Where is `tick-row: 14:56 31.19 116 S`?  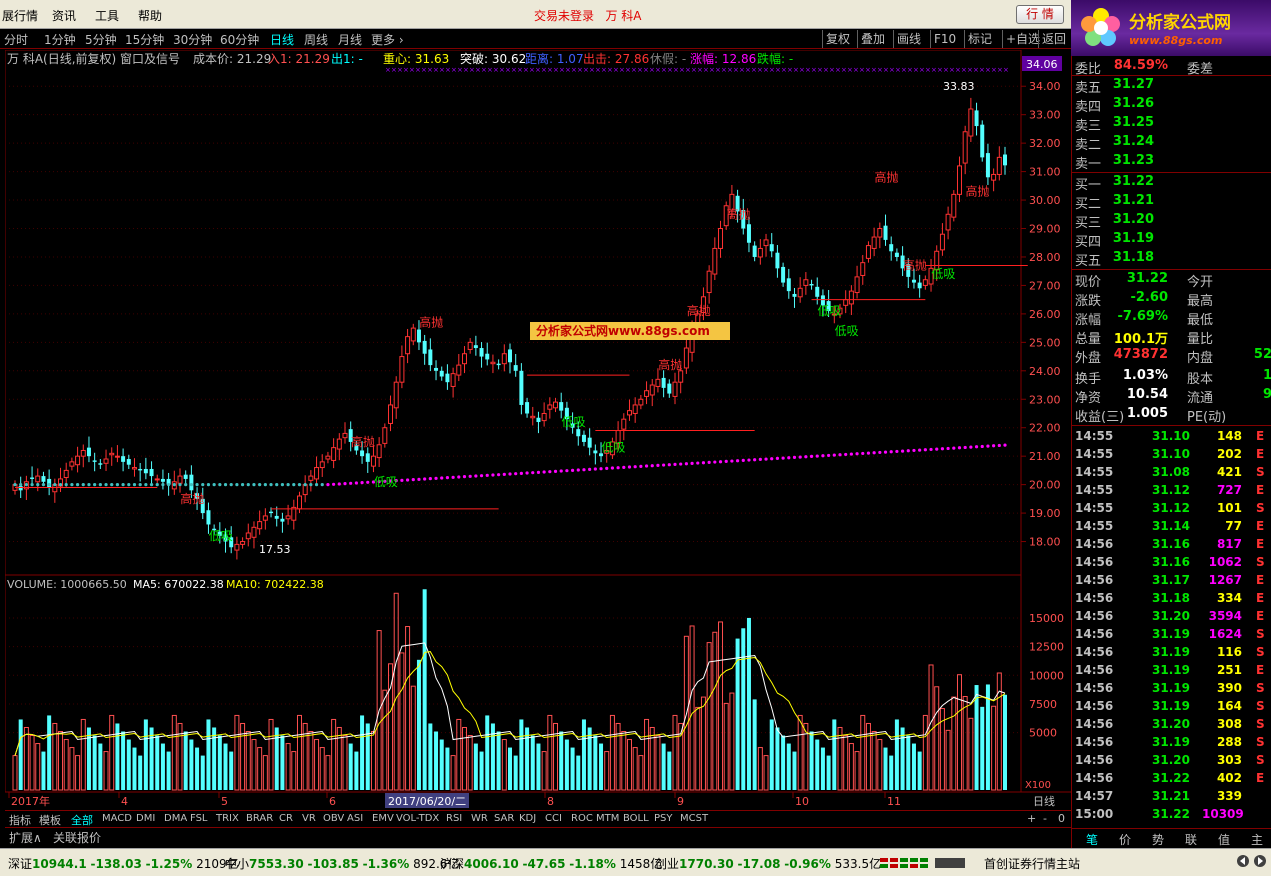 tick-row: 14:56 31.19 116 S is located at coordinates (1171, 652).